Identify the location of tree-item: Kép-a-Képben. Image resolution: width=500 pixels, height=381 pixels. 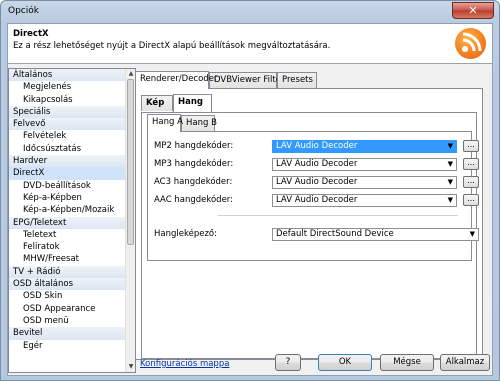
(72, 198).